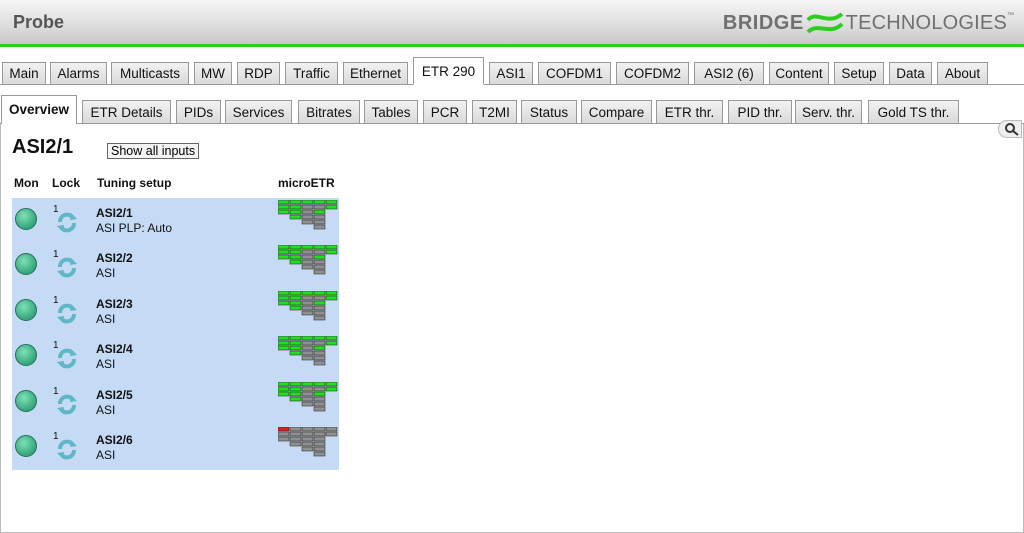 The width and height of the screenshot is (1024, 533). Describe the element at coordinates (39, 22) in the screenshot. I see `app-title: Probe` at that location.